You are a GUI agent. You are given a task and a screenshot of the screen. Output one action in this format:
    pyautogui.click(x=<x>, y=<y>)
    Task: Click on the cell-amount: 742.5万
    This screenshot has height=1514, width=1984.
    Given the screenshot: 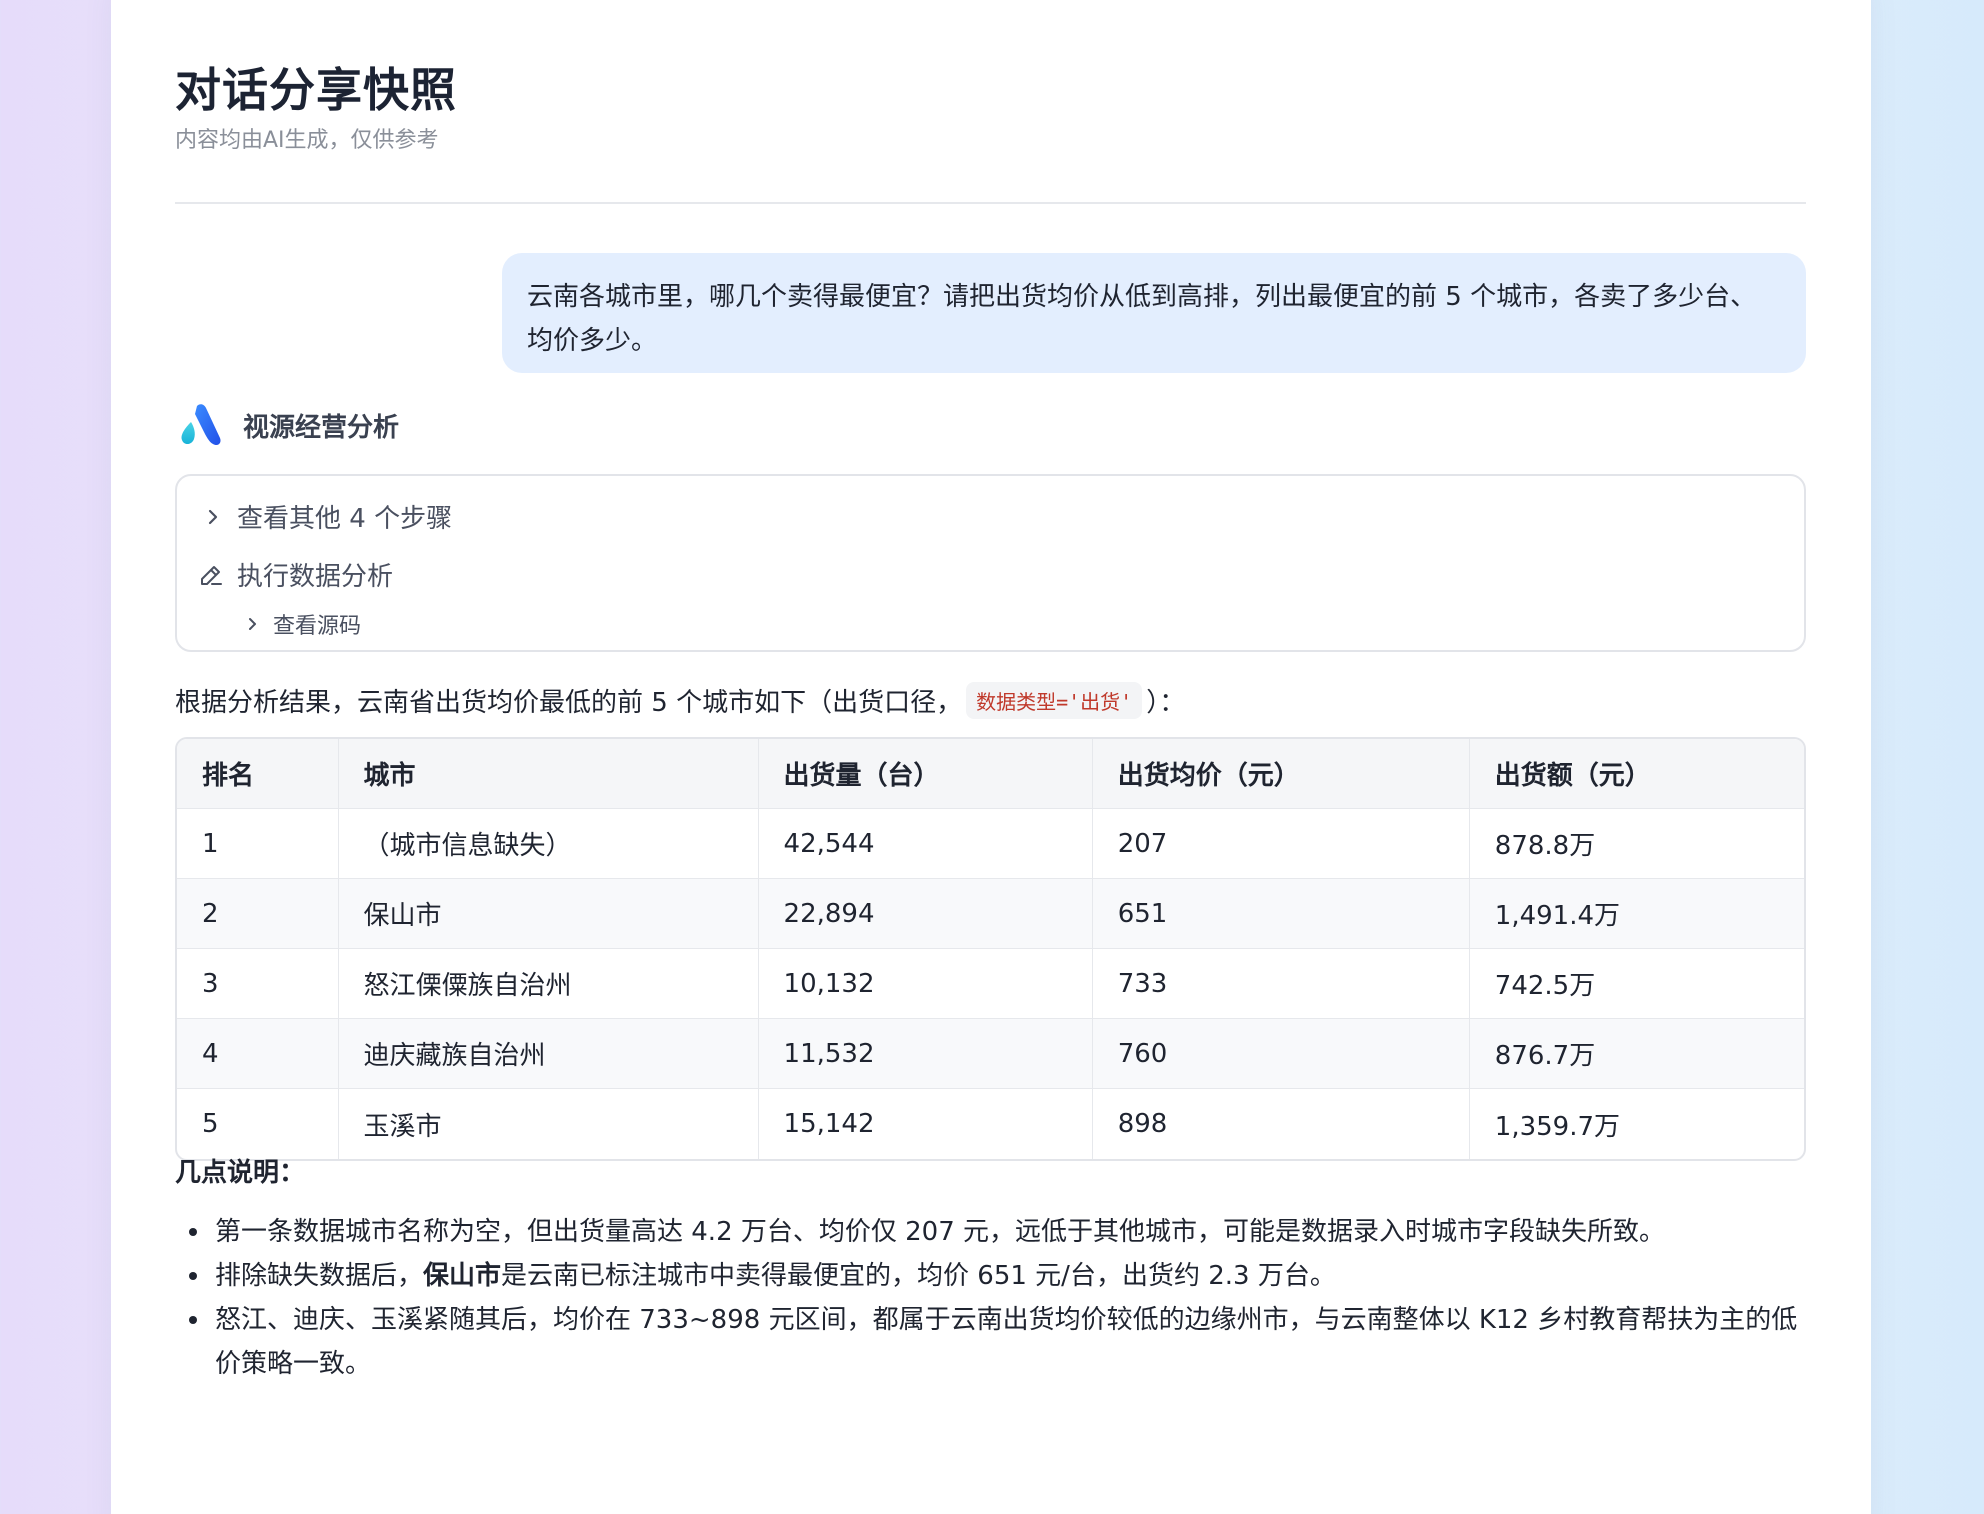 What is the action you would take?
    pyautogui.click(x=1636, y=984)
    